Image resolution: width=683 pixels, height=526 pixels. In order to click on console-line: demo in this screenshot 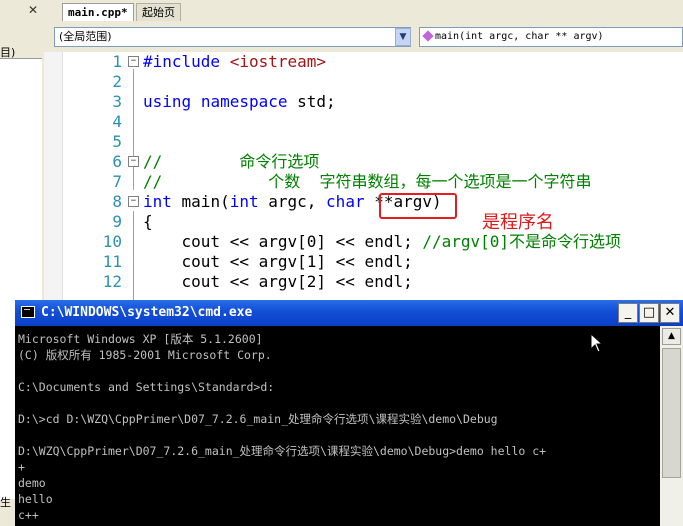, I will do `click(32, 483)`.